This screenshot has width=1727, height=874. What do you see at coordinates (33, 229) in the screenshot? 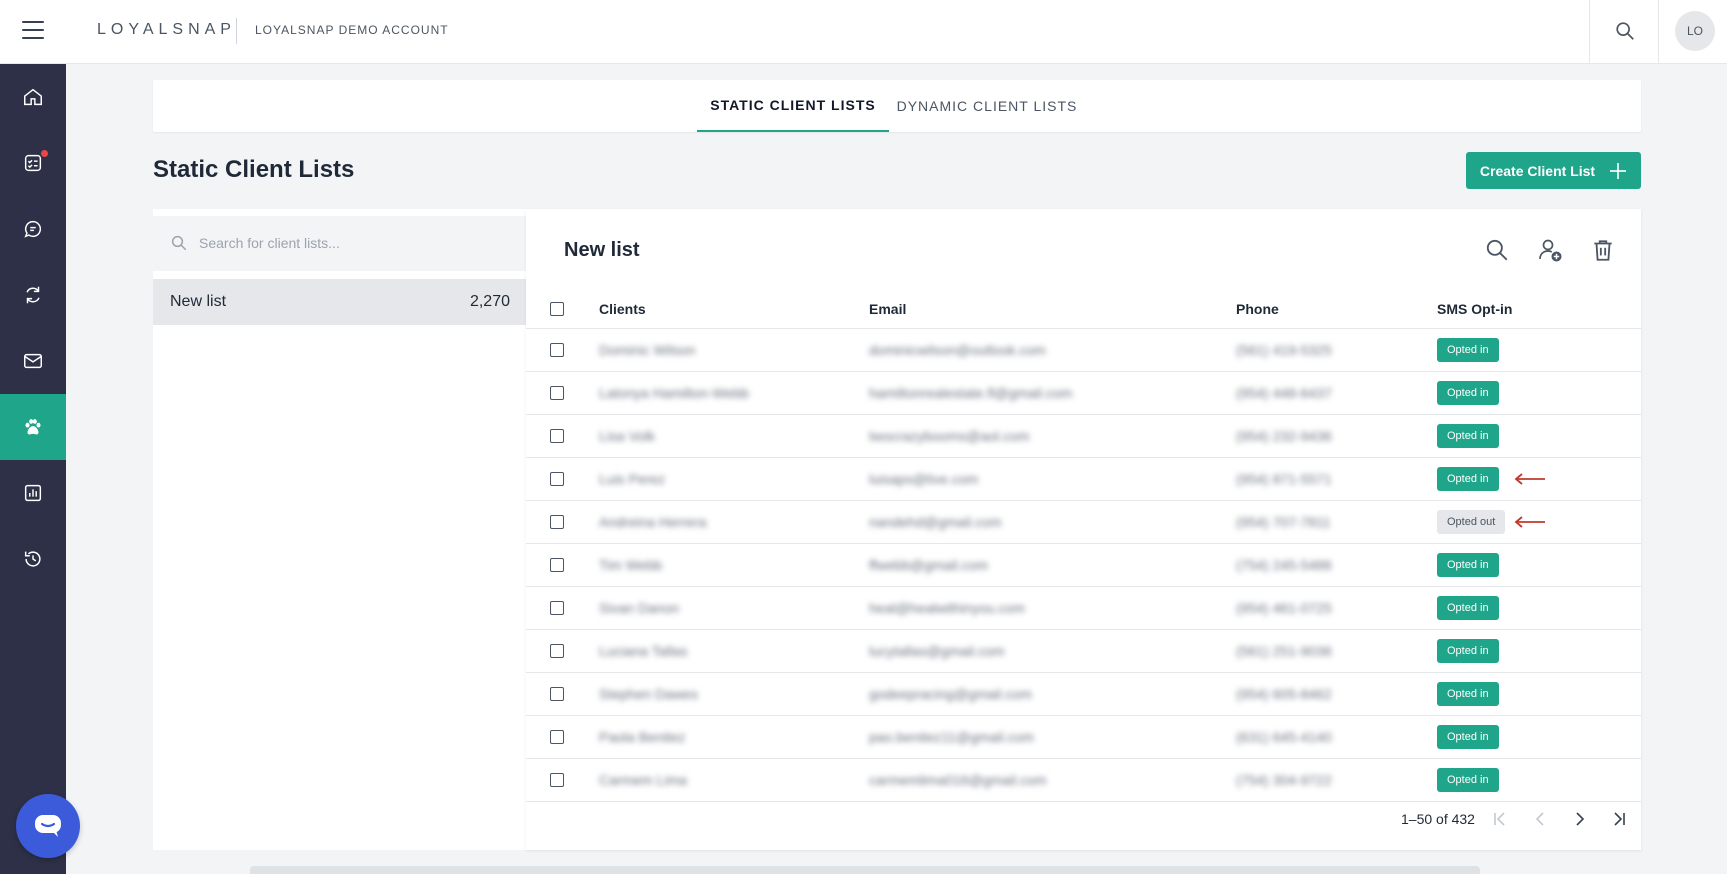
I see `sidebar-item-messages` at bounding box center [33, 229].